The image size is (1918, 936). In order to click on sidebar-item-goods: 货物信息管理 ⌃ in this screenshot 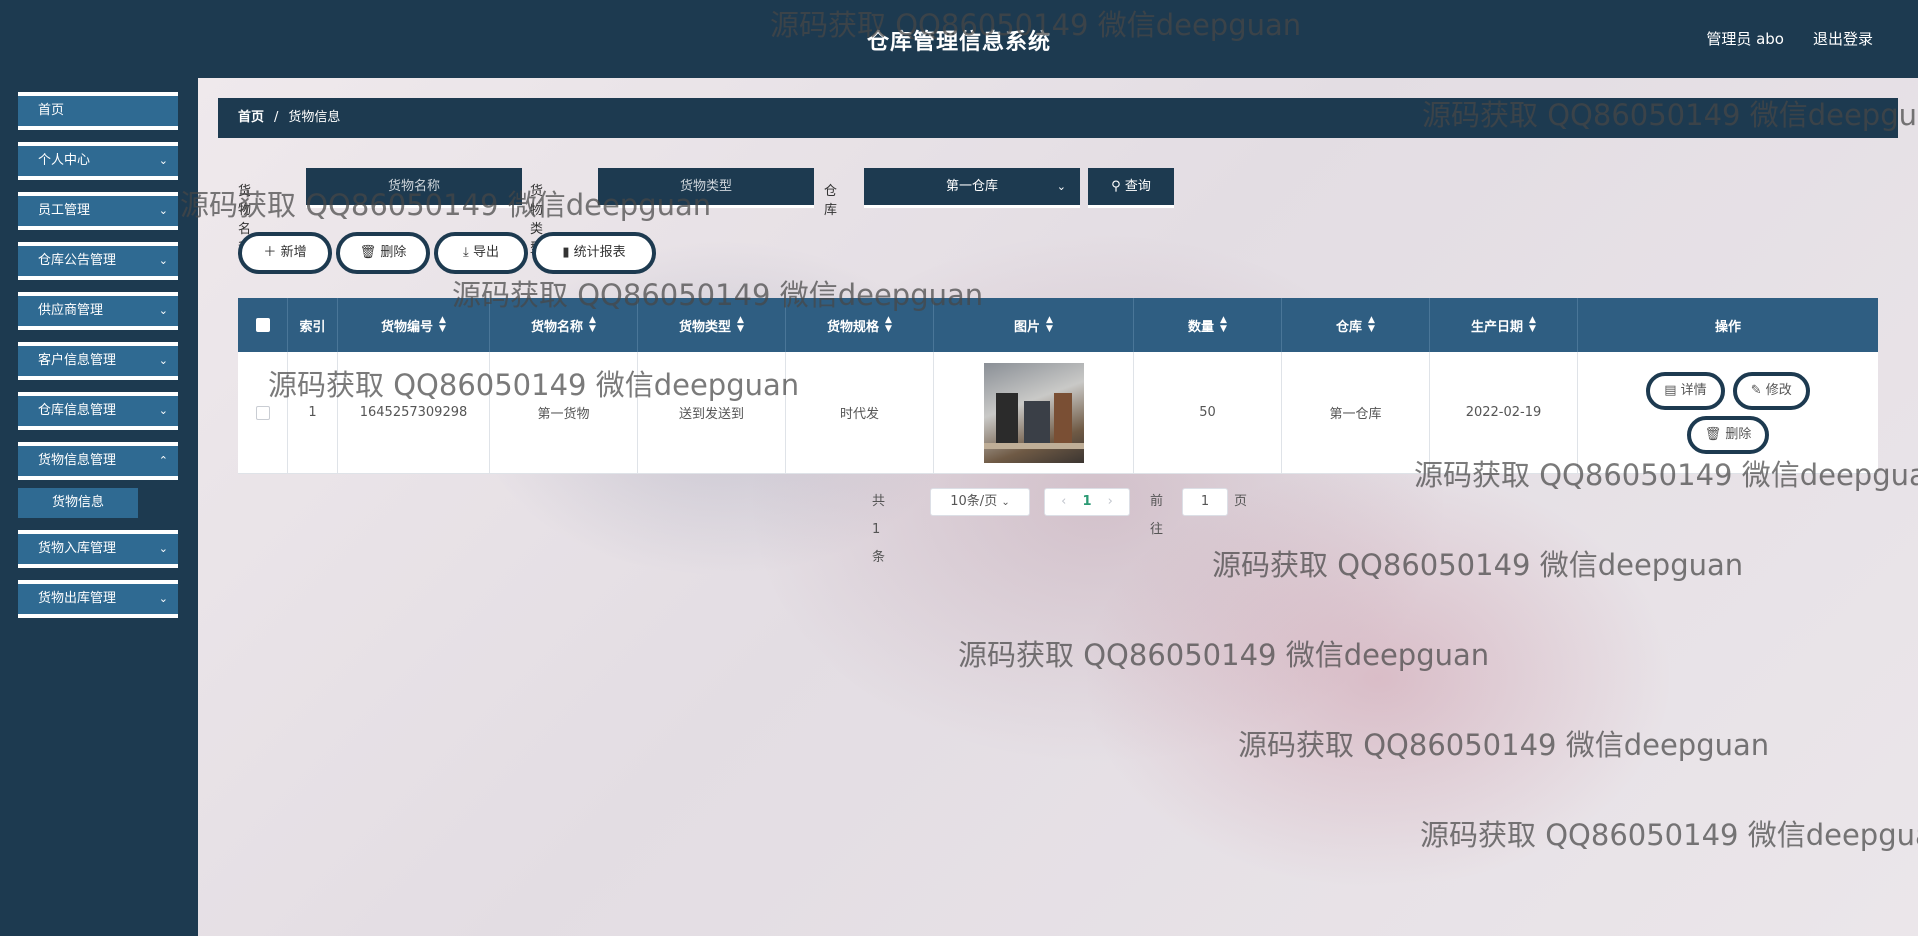, I will do `click(98, 461)`.